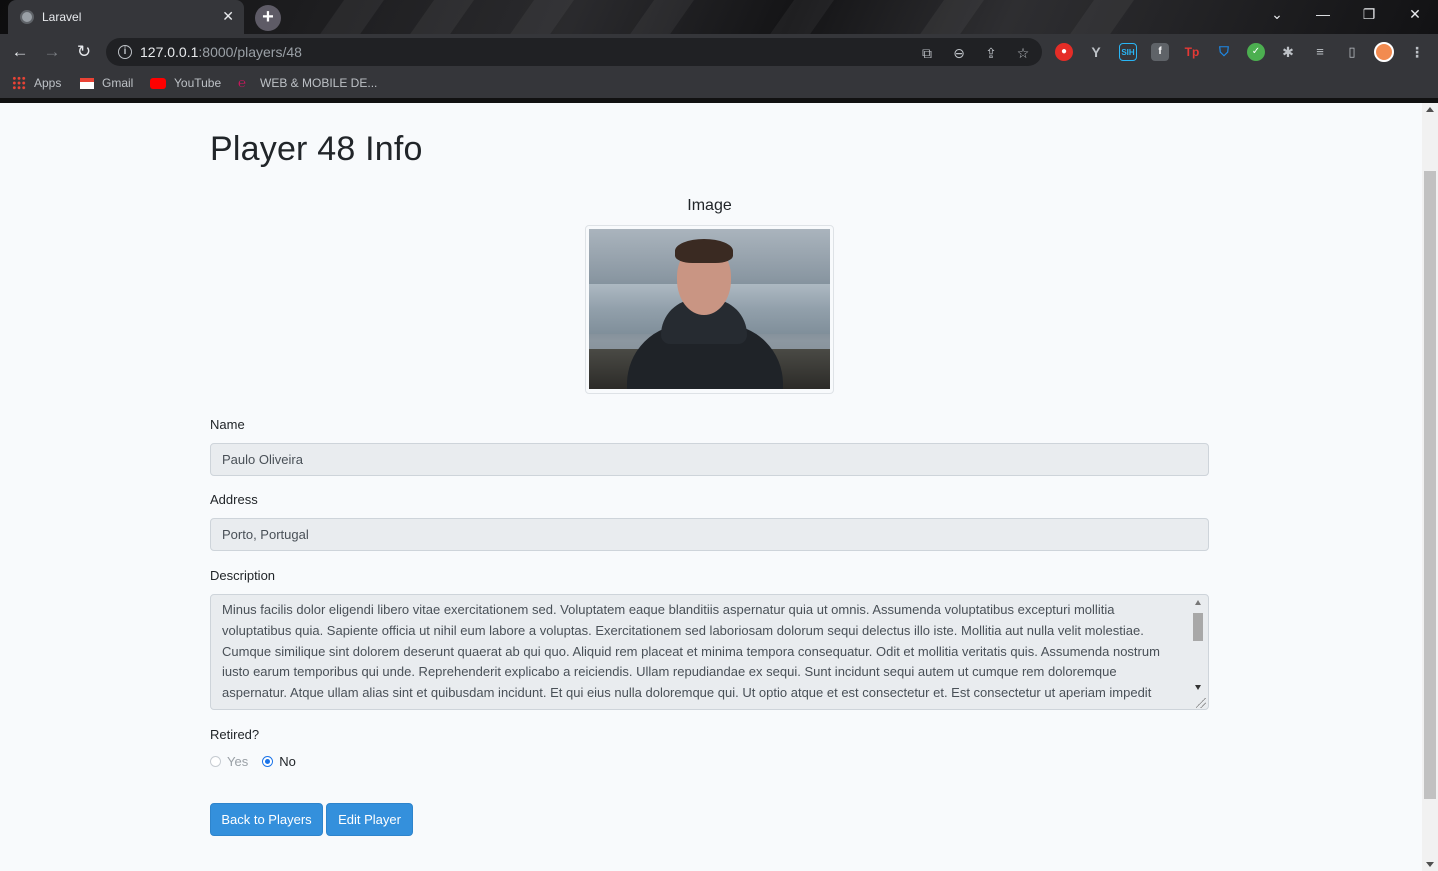 This screenshot has width=1438, height=871. I want to click on browser-tab: Laravel ✕, so click(126, 17).